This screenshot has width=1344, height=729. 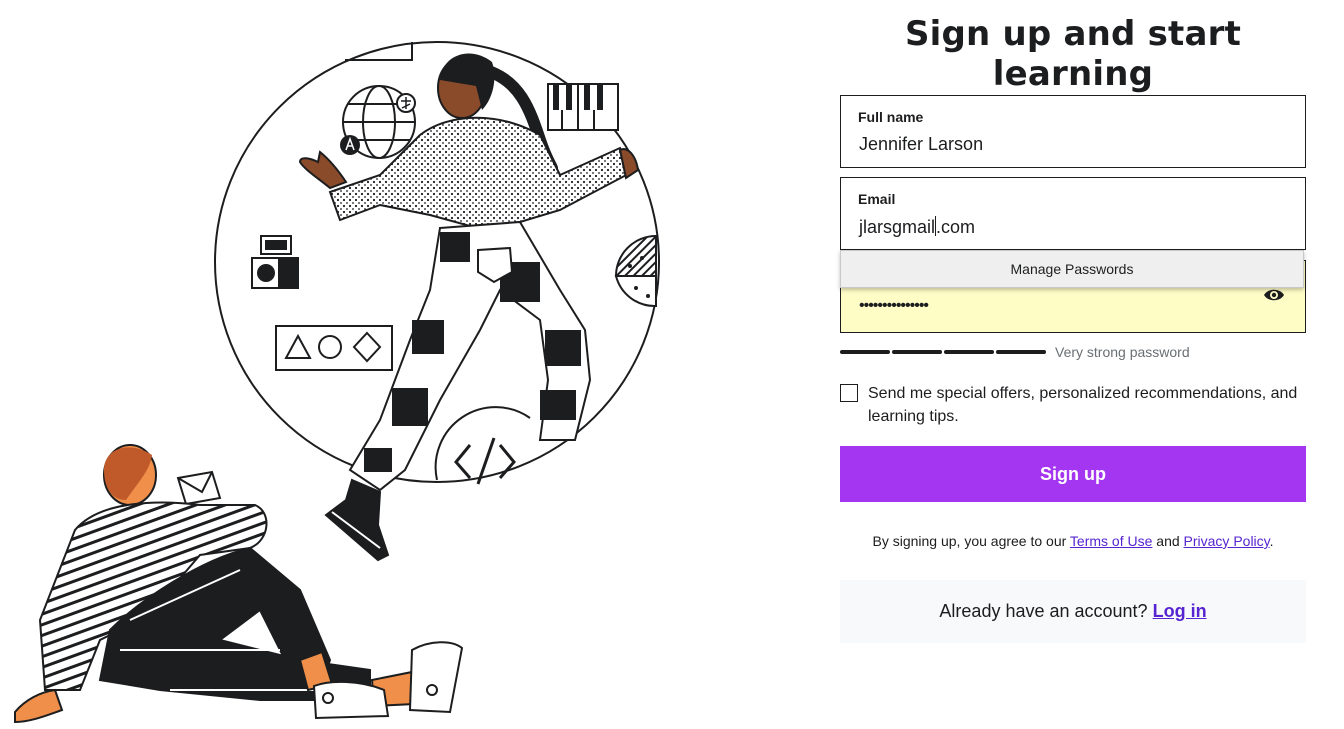 What do you see at coordinates (1073, 474) in the screenshot?
I see `sign-up-button: Sign up` at bounding box center [1073, 474].